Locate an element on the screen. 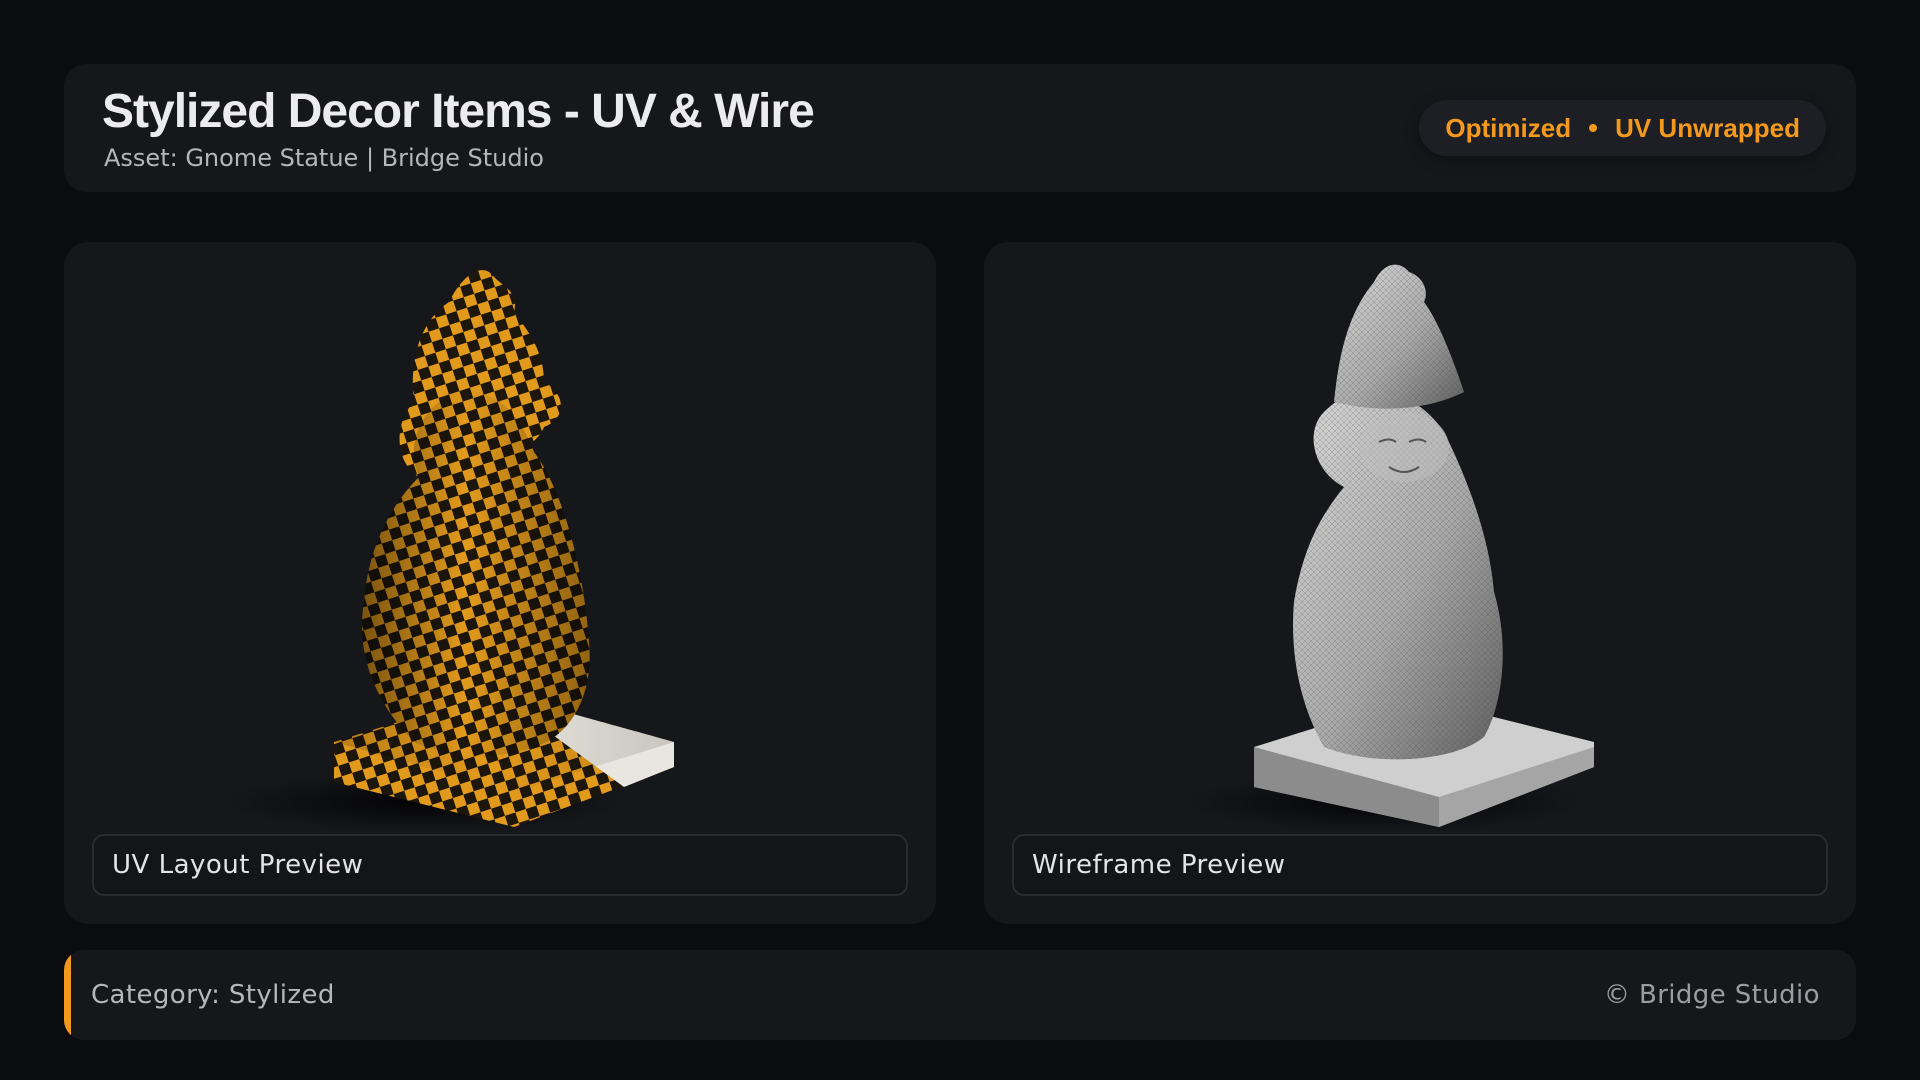 This screenshot has width=1920, height=1080. badge-uv-unwrapped: UV Unwrapped is located at coordinates (1707, 127).